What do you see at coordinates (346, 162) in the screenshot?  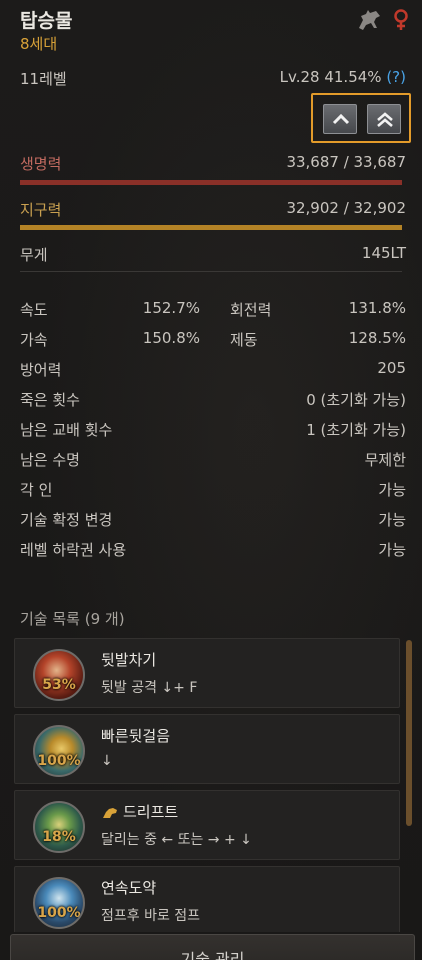 I see `health-value: 33,687 / 33,687` at bounding box center [346, 162].